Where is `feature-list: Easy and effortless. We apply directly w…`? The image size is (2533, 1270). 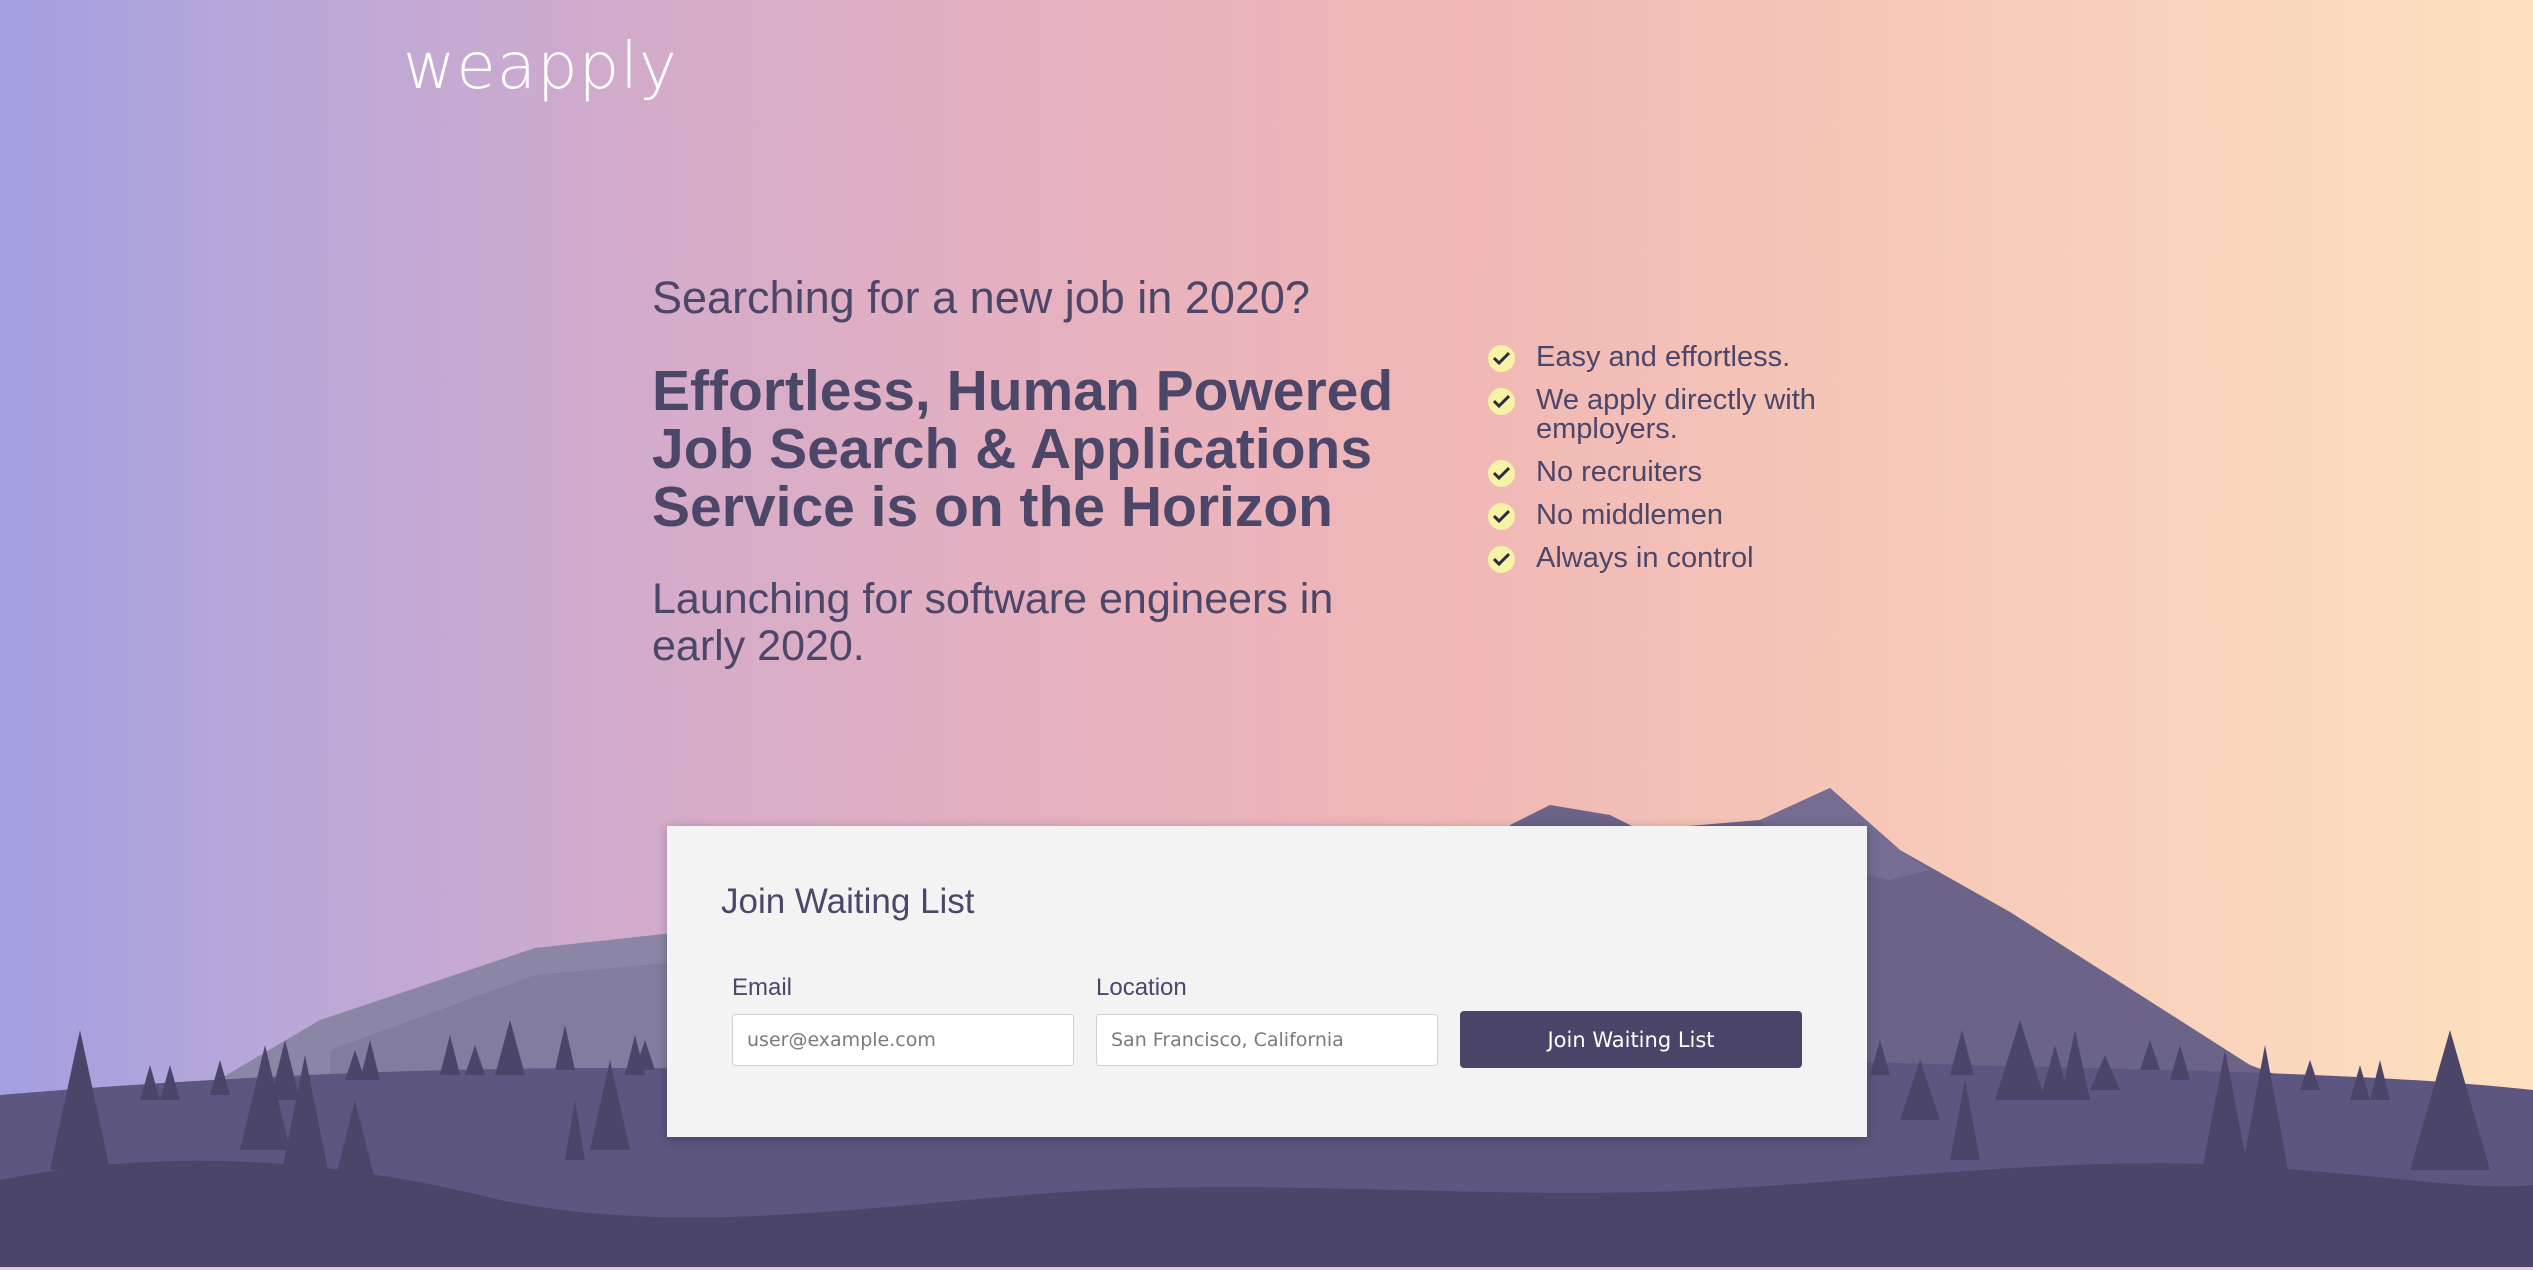 feature-list: Easy and effortless. We apply directly w… is located at coordinates (1688, 465).